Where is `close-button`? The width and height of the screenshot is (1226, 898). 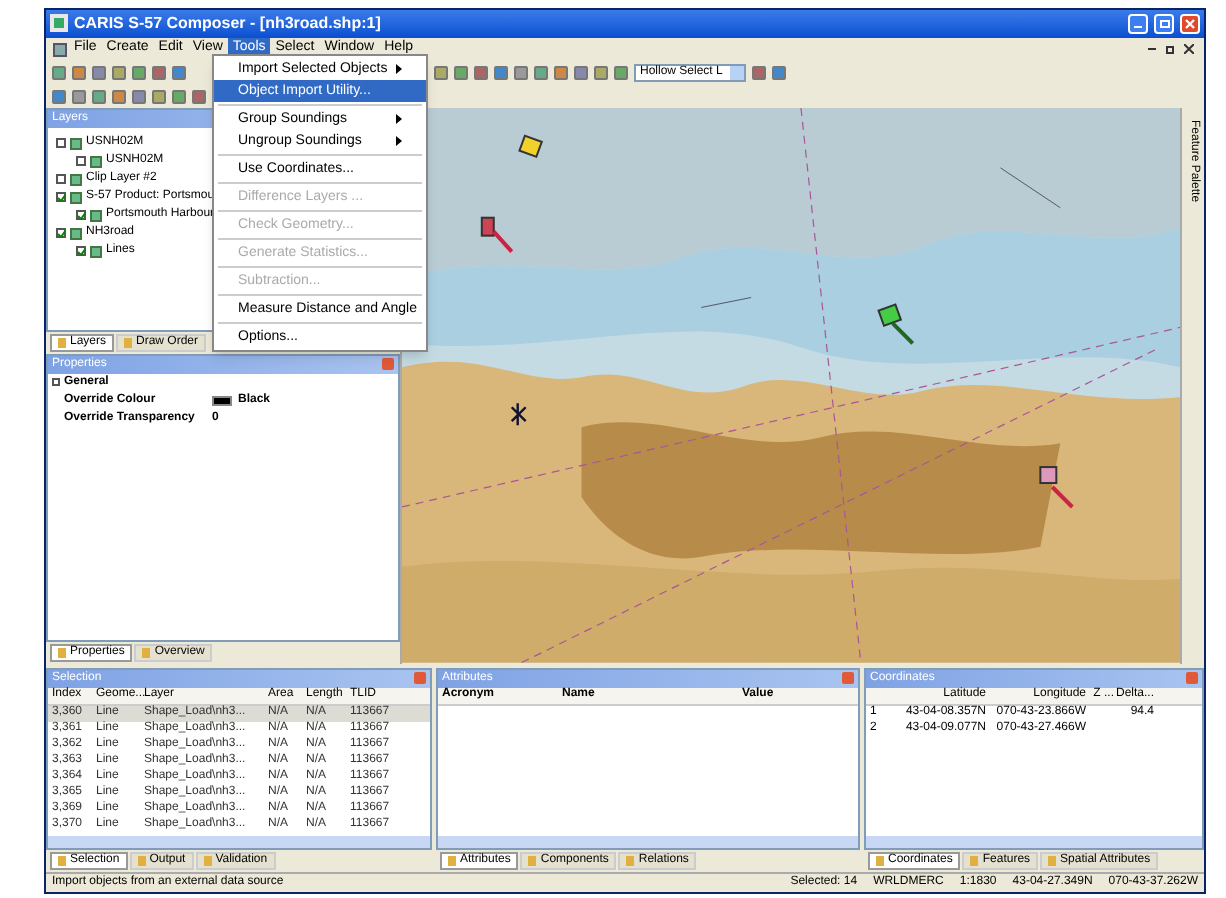
close-button is located at coordinates (1190, 23).